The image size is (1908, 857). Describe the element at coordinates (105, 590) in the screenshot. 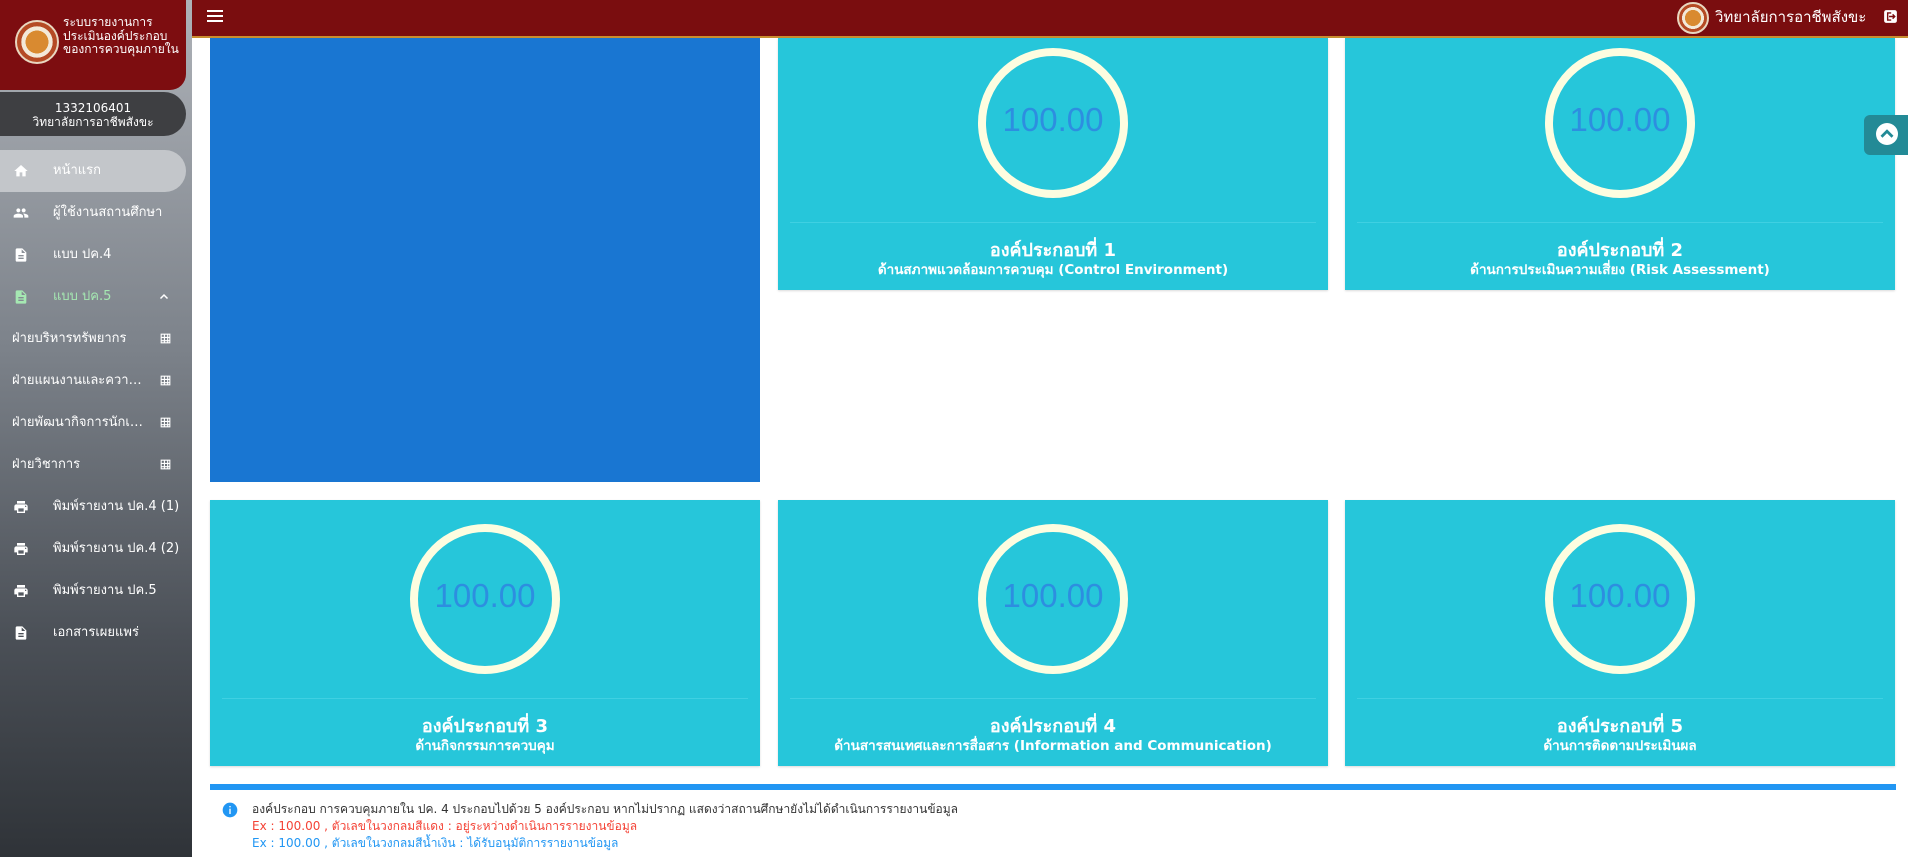

I see `sidebar-item-label: พิมพ์รายงาน ปค.5` at that location.